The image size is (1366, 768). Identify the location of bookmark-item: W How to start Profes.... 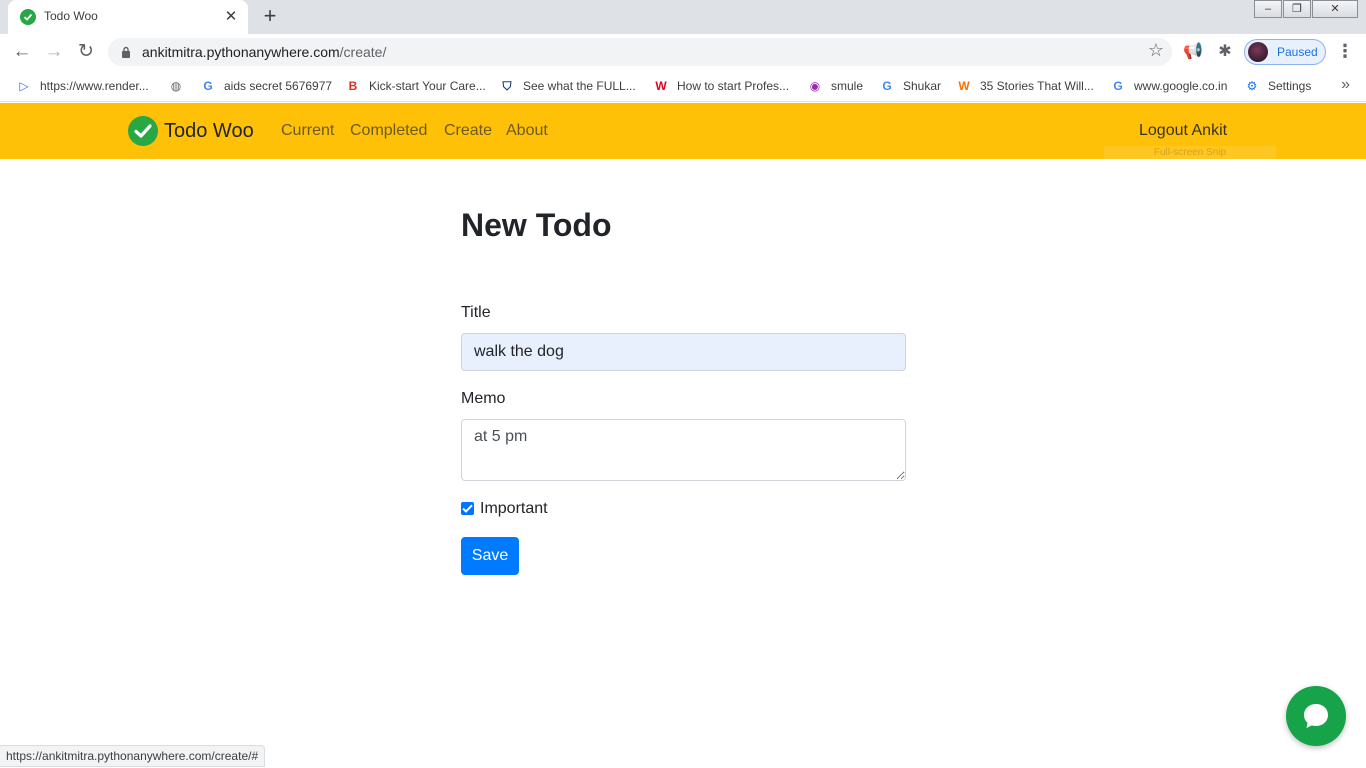
(721, 86).